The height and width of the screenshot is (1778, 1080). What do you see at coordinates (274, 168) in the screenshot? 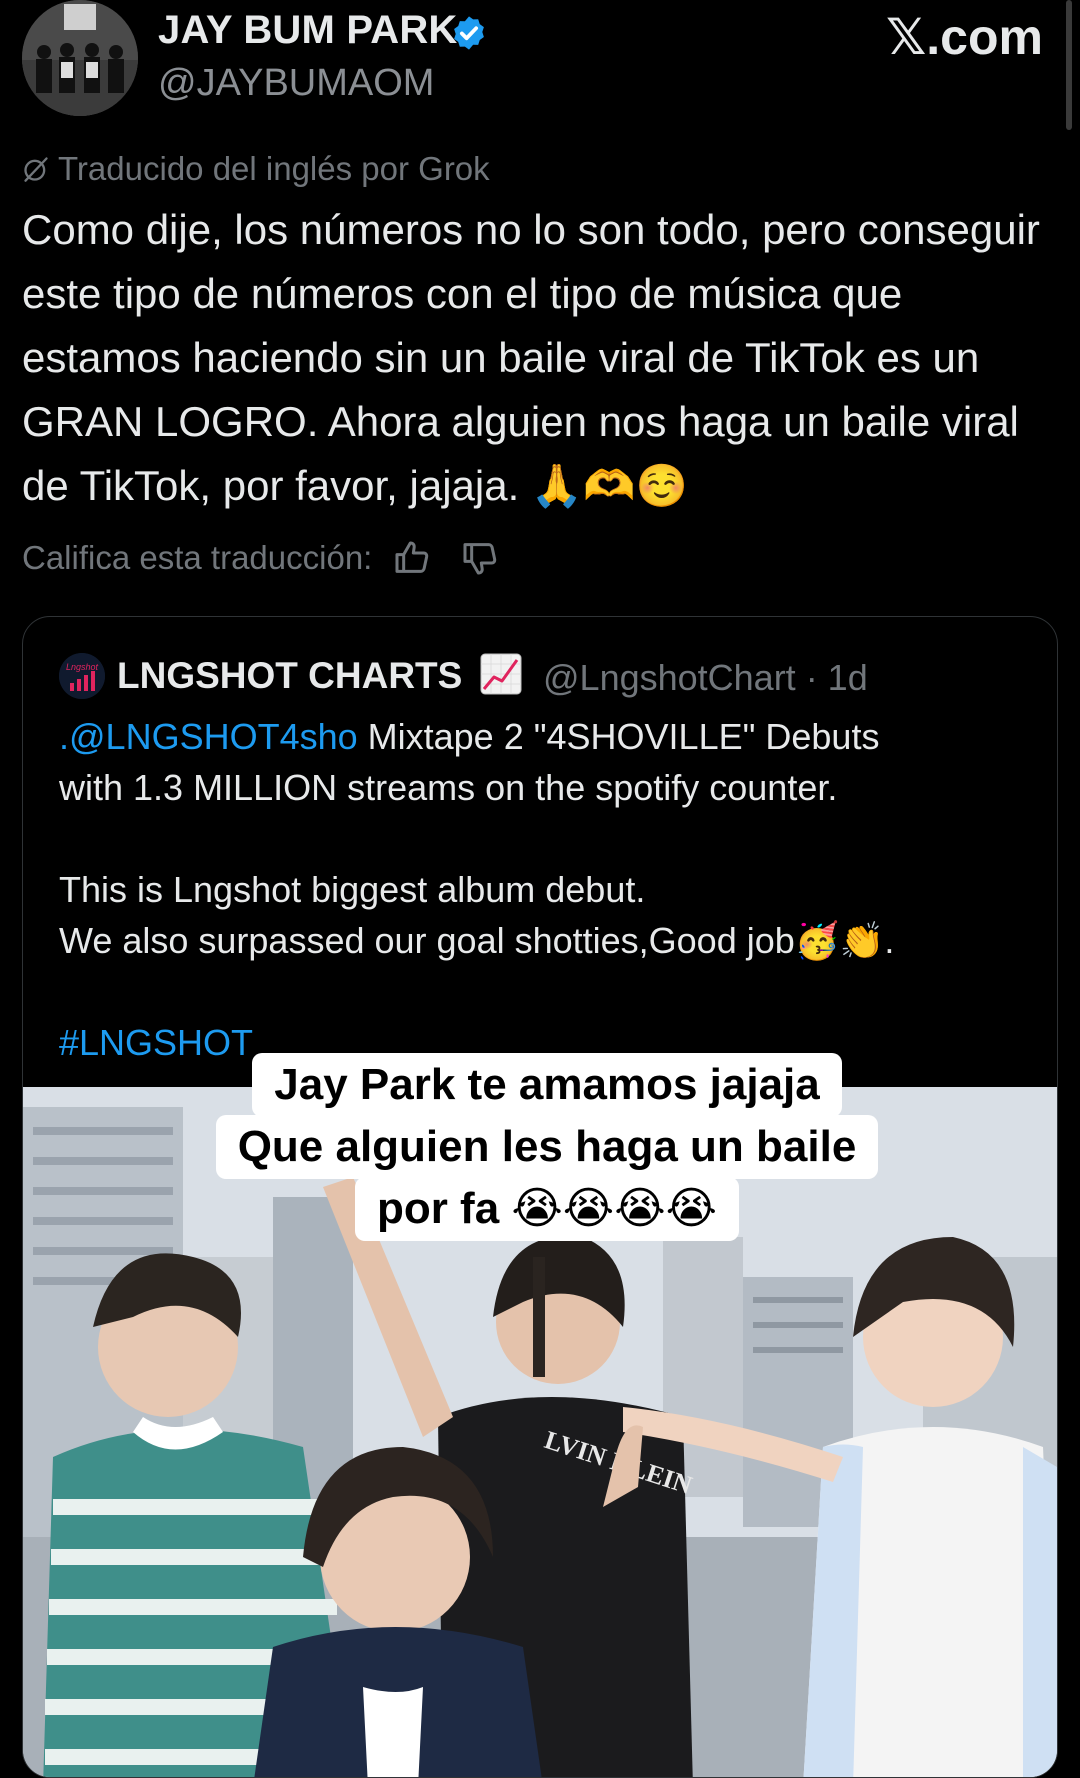
I see `translated-label: Traducido del inglés por Grok` at bounding box center [274, 168].